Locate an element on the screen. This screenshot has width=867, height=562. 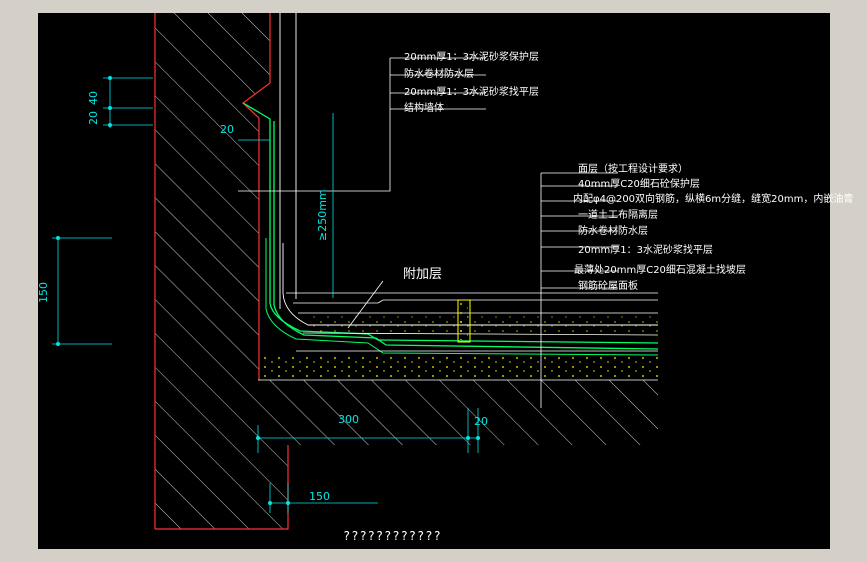
floor-label-leveling: 20mm厚1：3水泥砂浆找平层 is located at coordinates (645, 250).